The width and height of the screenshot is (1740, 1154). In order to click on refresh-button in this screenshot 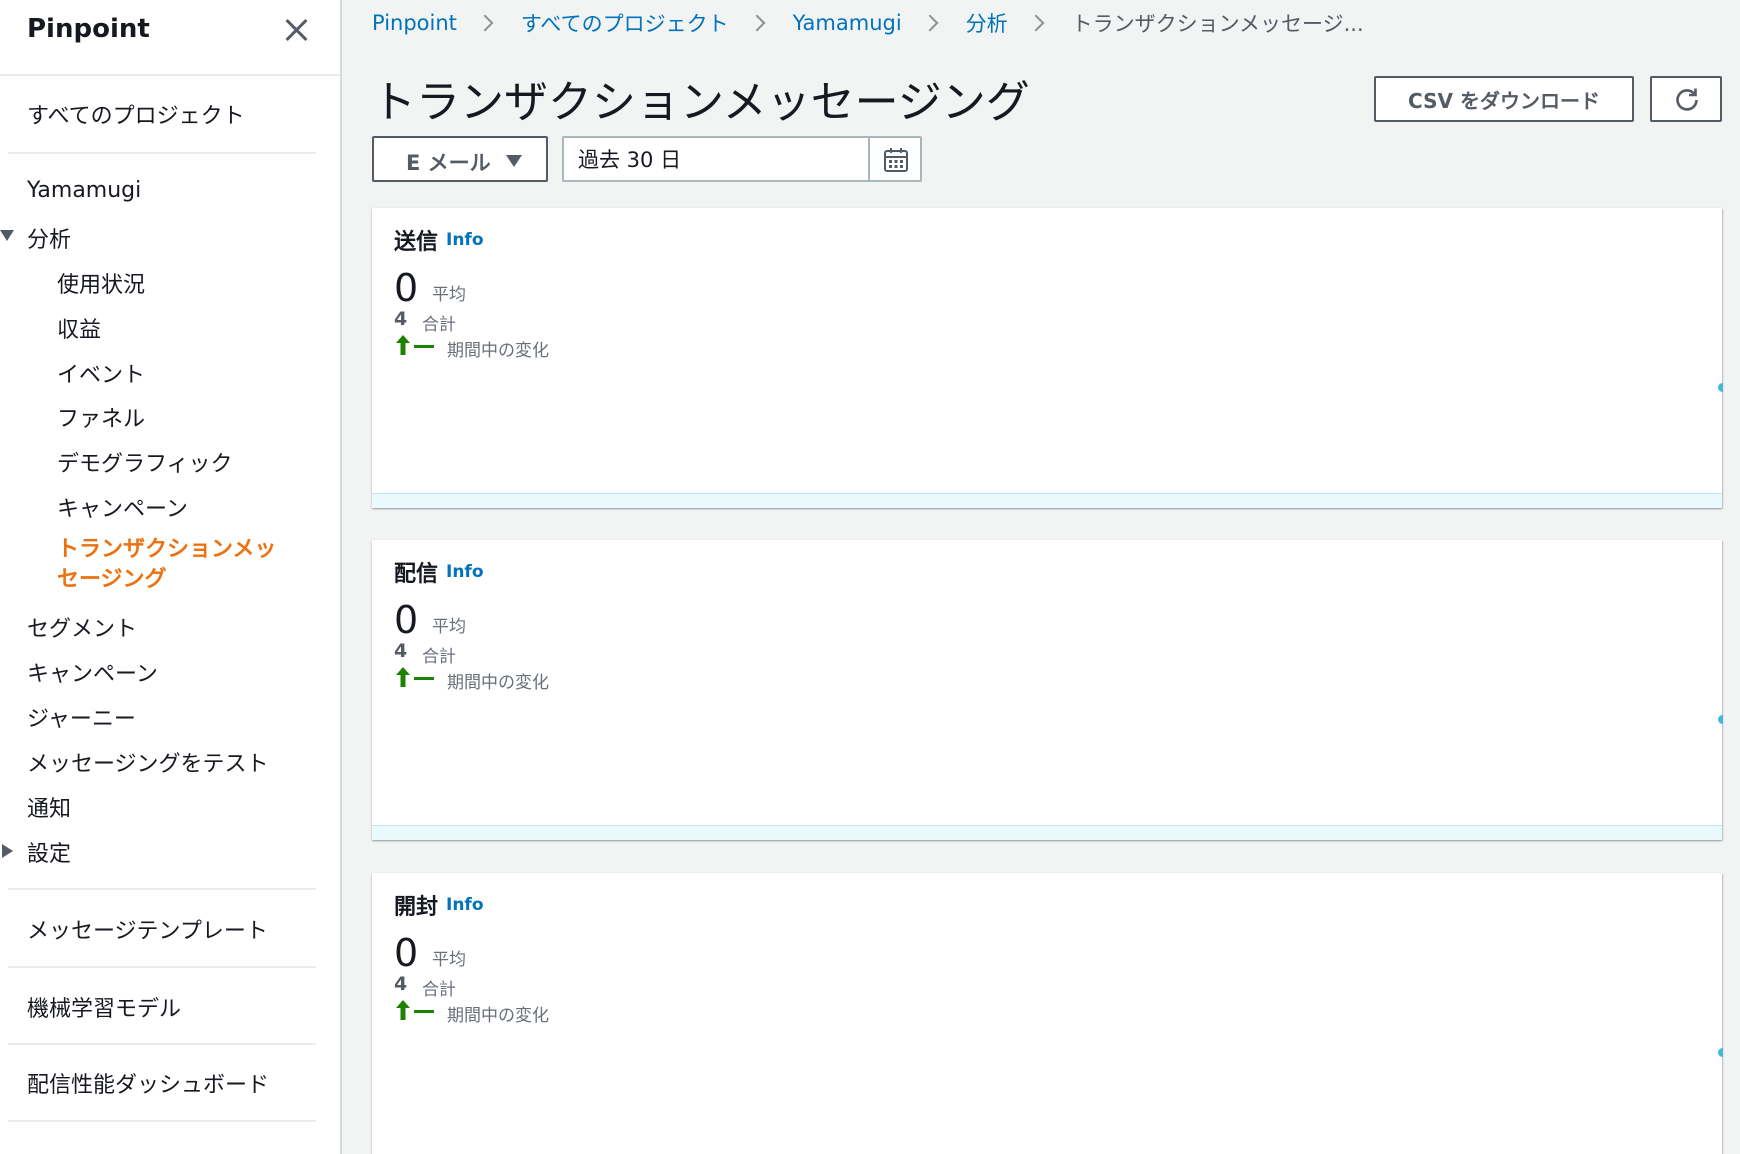, I will do `click(1686, 99)`.